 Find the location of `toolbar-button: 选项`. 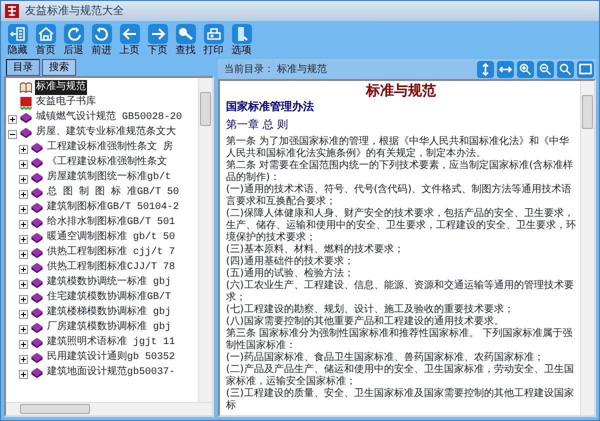

toolbar-button: 选项 is located at coordinates (241, 40).